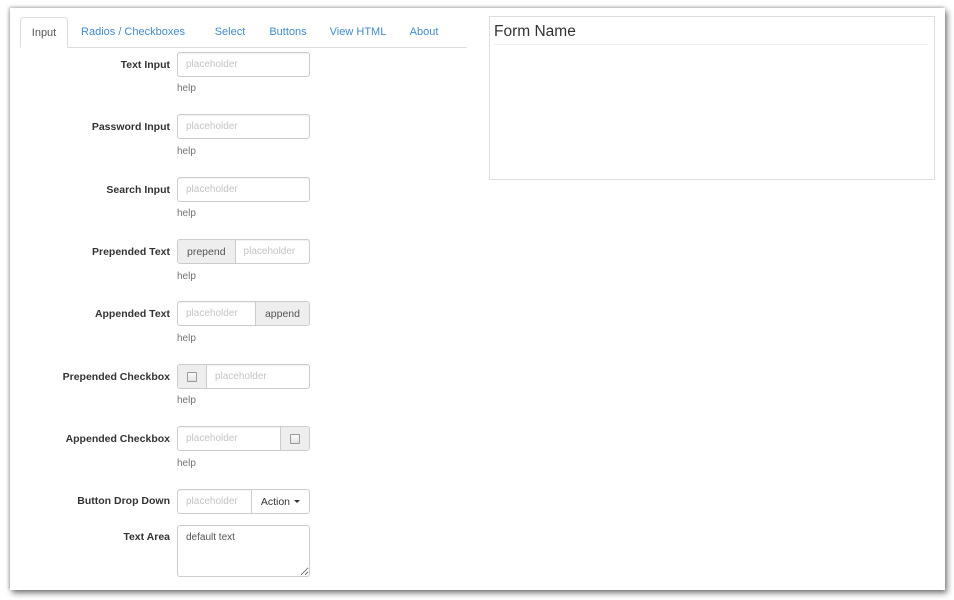 This screenshot has width=954, height=600. Describe the element at coordinates (130, 127) in the screenshot. I see `password-input-label: Password Input` at that location.